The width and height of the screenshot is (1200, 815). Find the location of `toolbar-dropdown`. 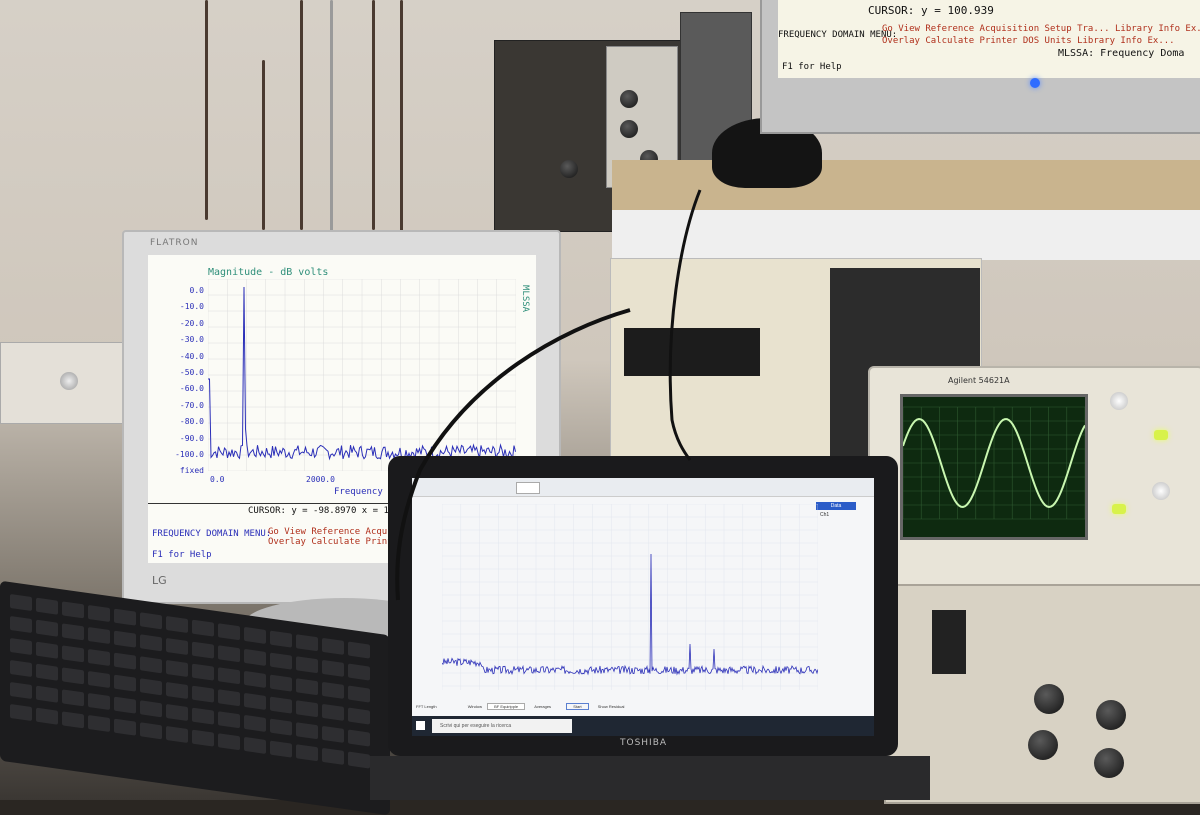

toolbar-dropdown is located at coordinates (528, 488).